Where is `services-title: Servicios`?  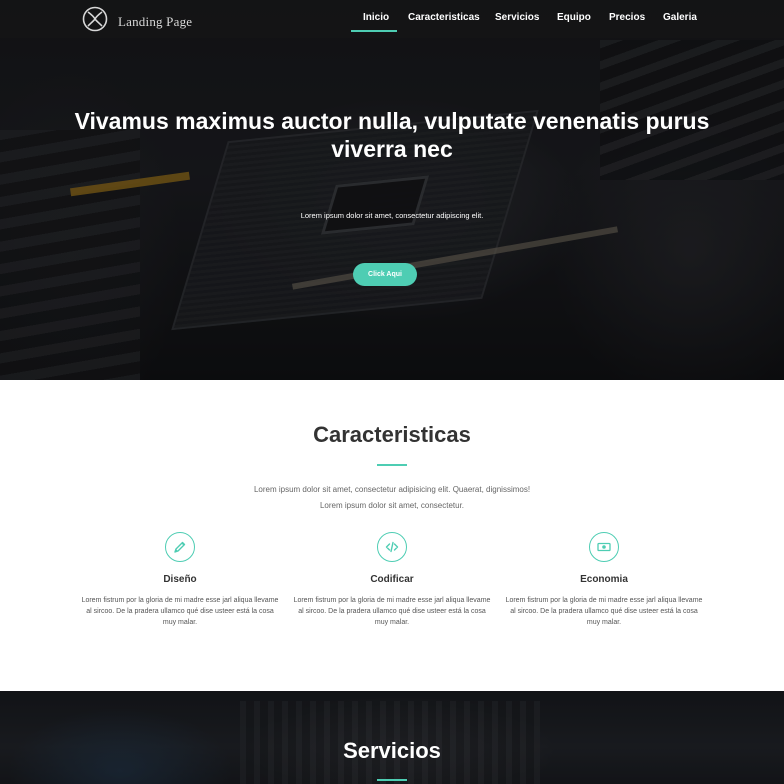 services-title: Servicios is located at coordinates (392, 750).